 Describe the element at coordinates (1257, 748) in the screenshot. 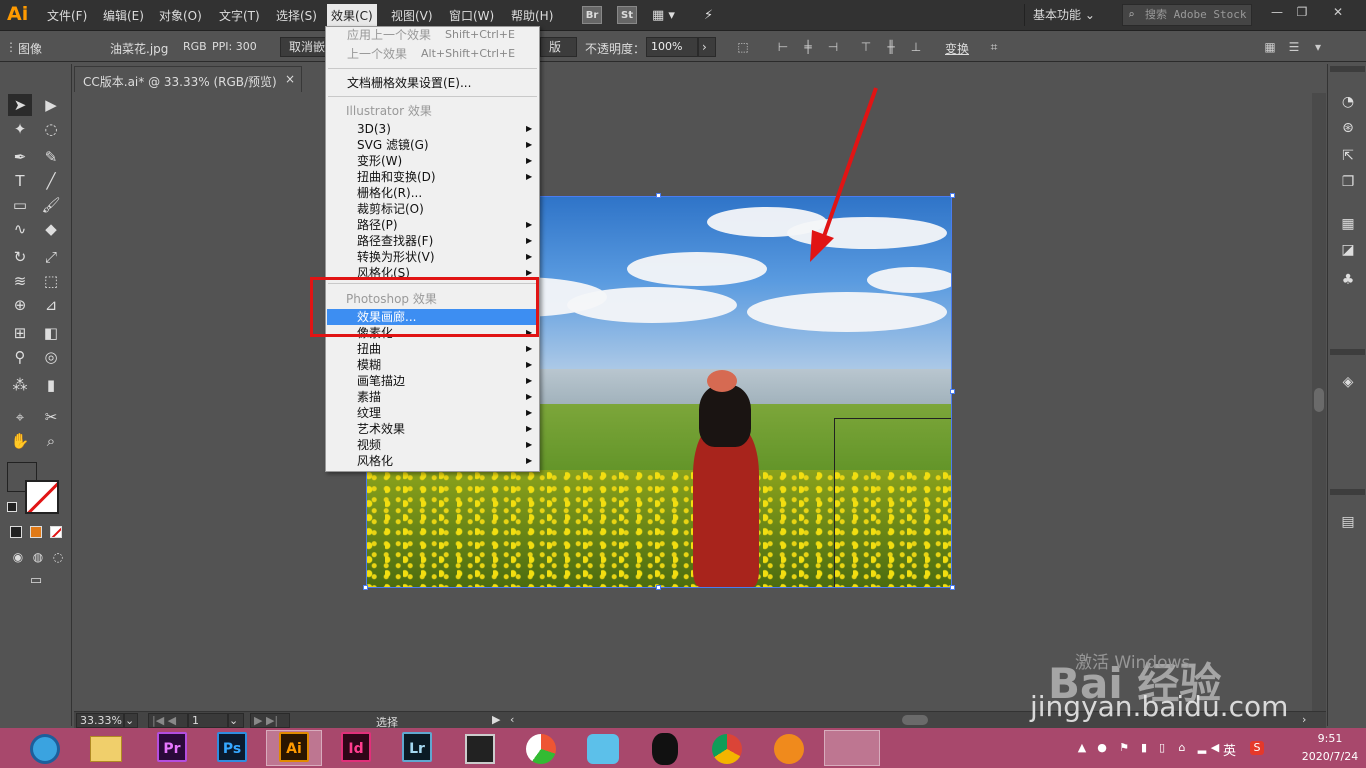

I see `sogou-ime-icon: S` at that location.